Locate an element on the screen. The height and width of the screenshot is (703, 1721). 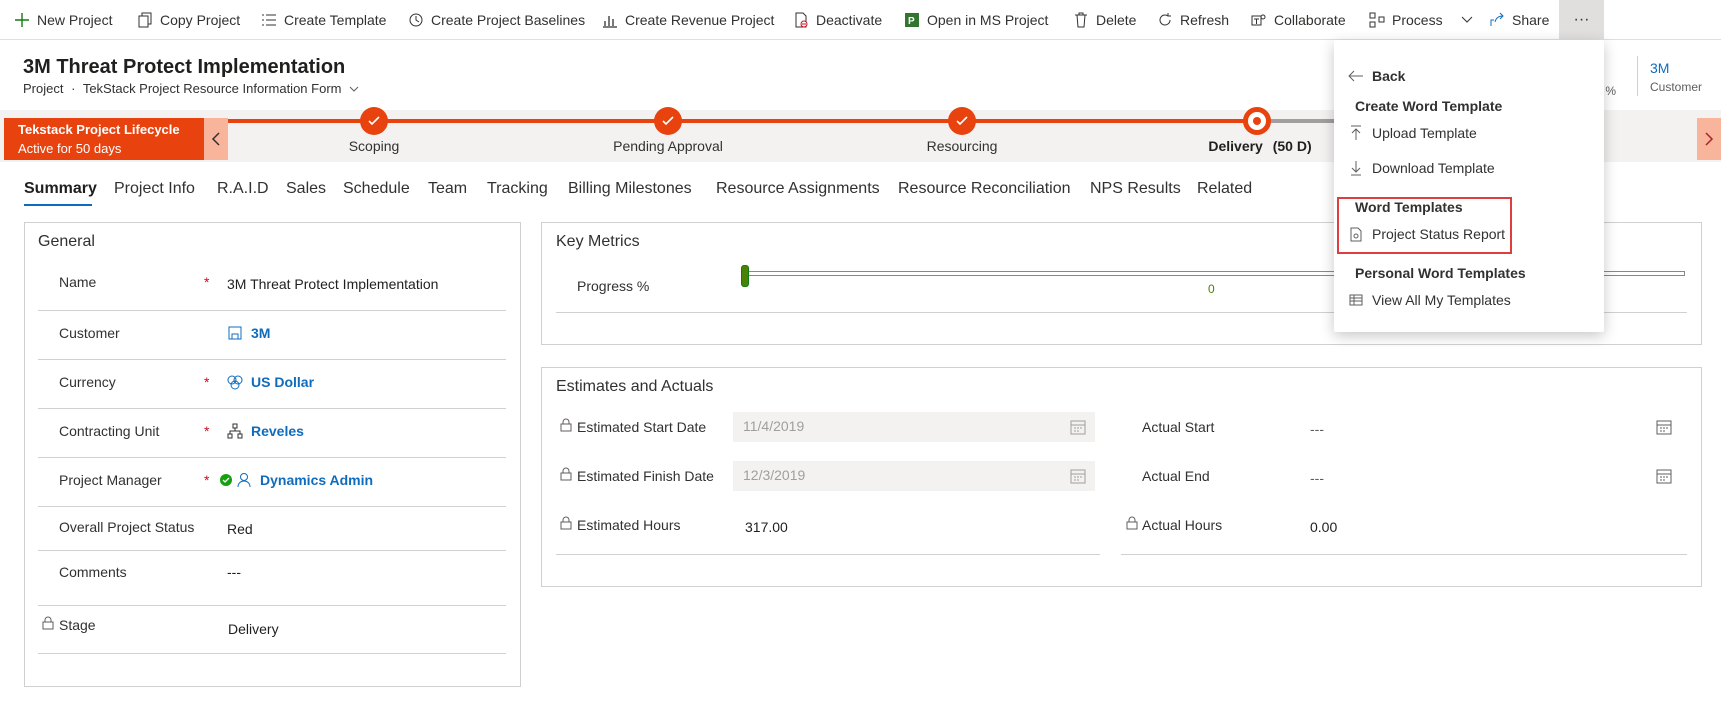
tab-project-info: Project Info is located at coordinates (154, 189).